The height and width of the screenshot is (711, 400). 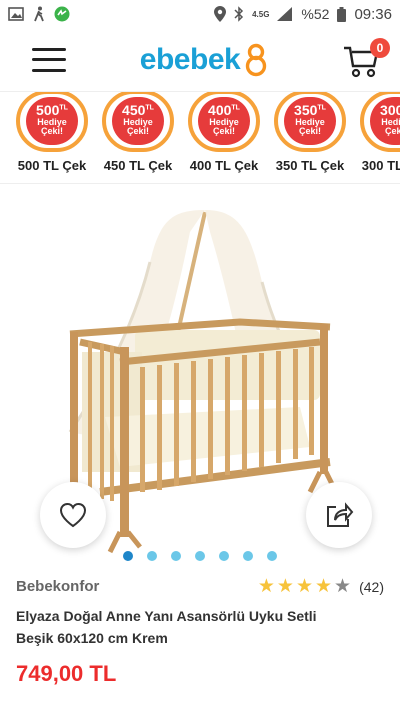 I want to click on coupon-amount: 300, so click(x=390, y=110).